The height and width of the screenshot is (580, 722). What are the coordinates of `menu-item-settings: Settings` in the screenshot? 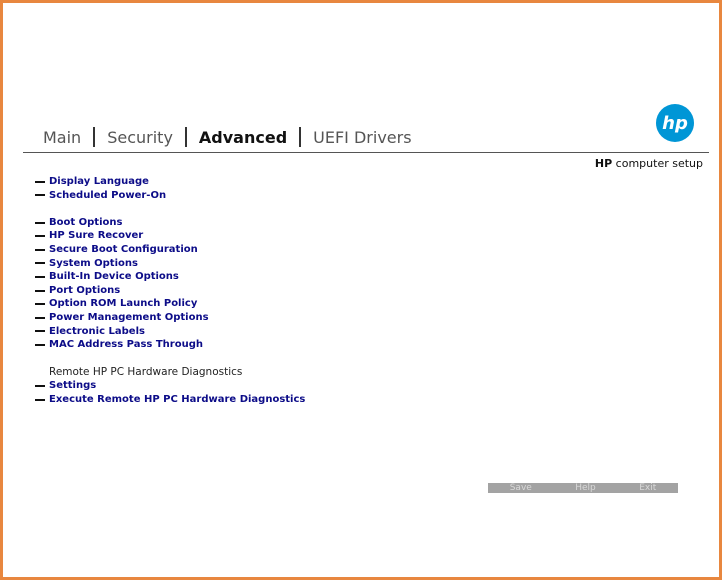 It's located at (170, 386).